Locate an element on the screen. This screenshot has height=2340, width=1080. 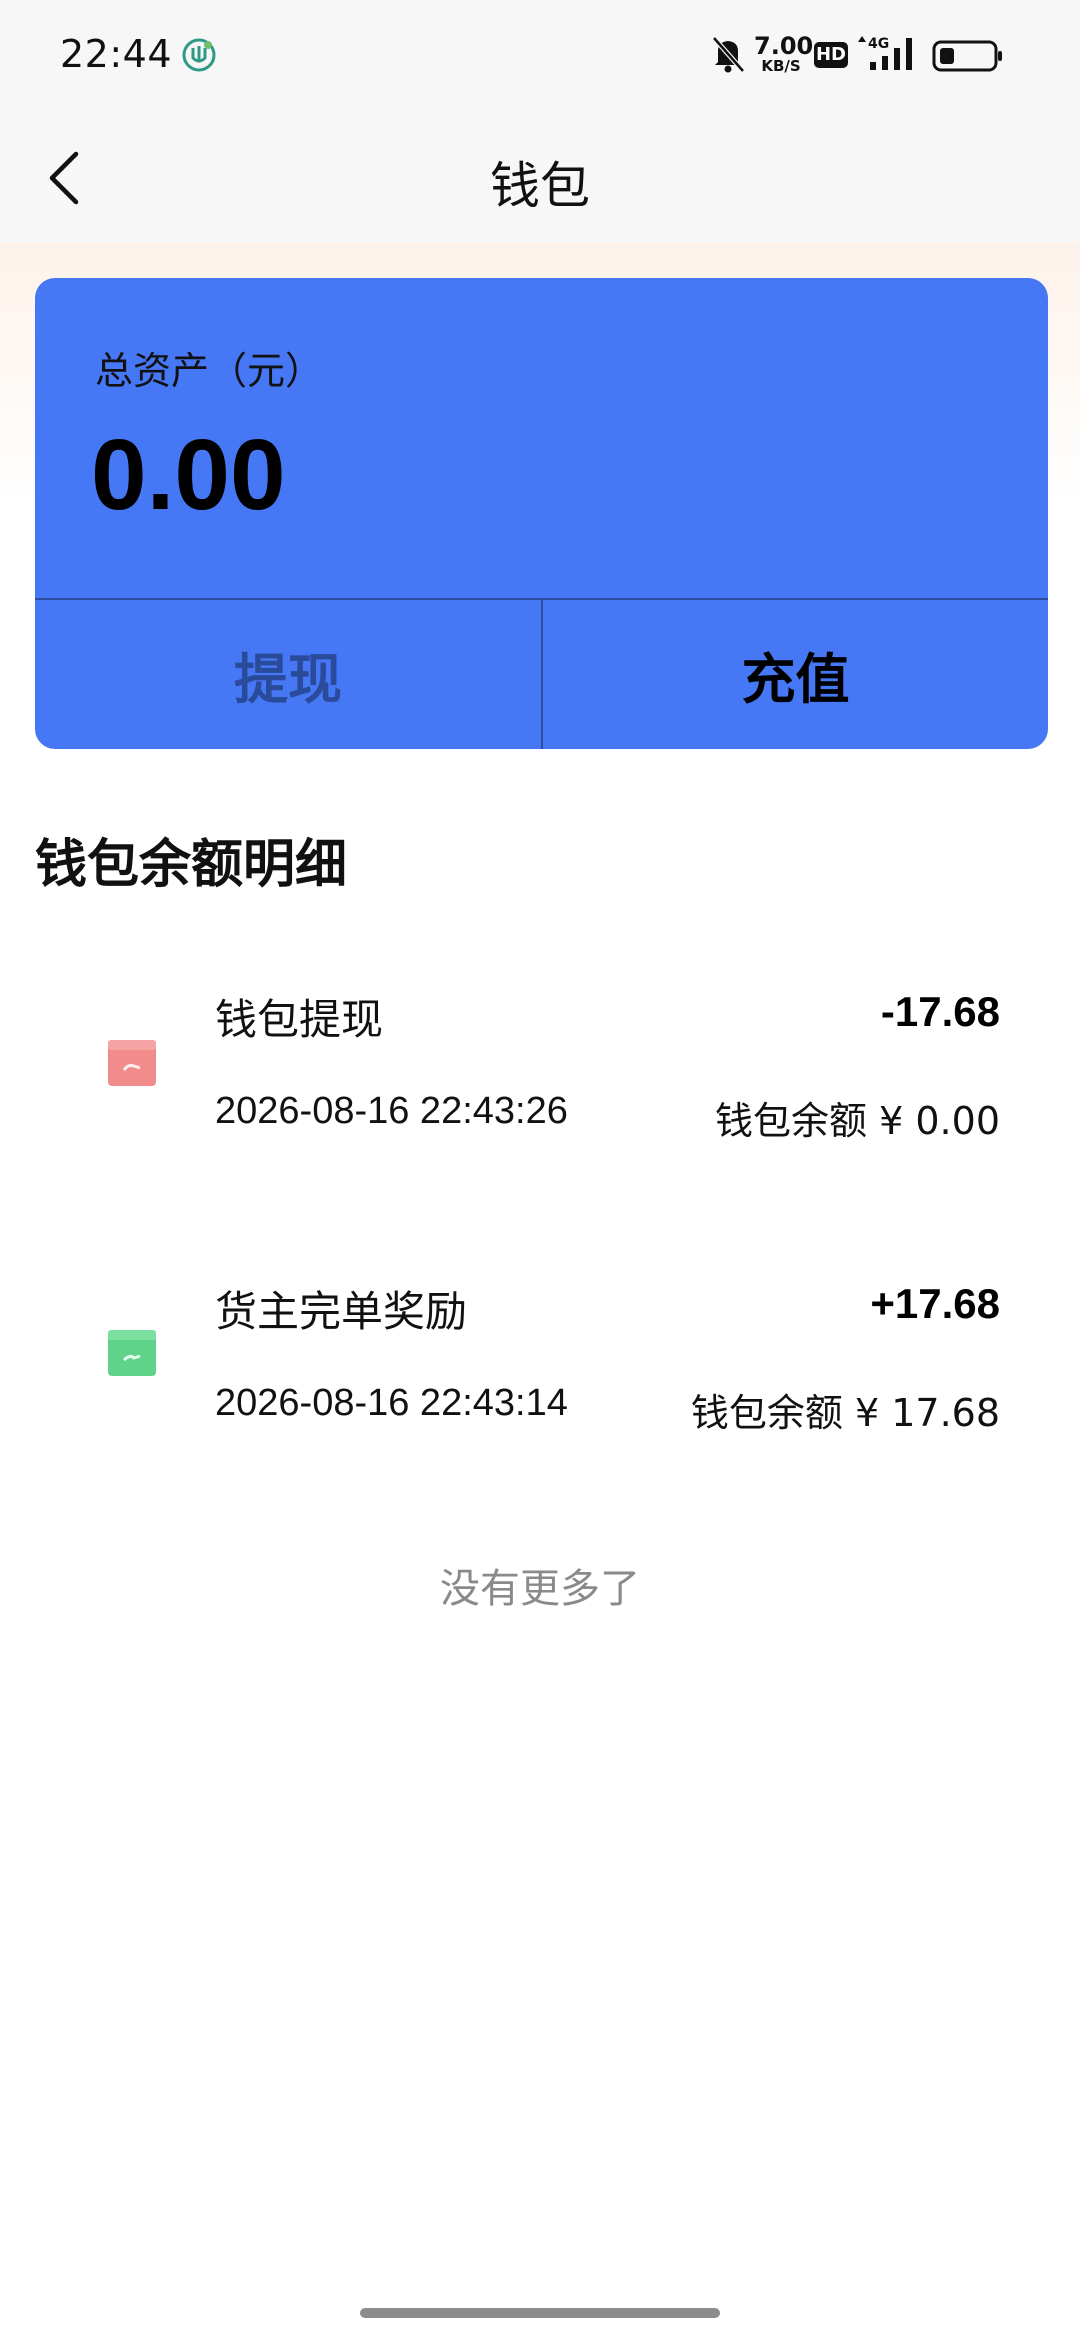
withdraw-icon is located at coordinates (132, 1063).